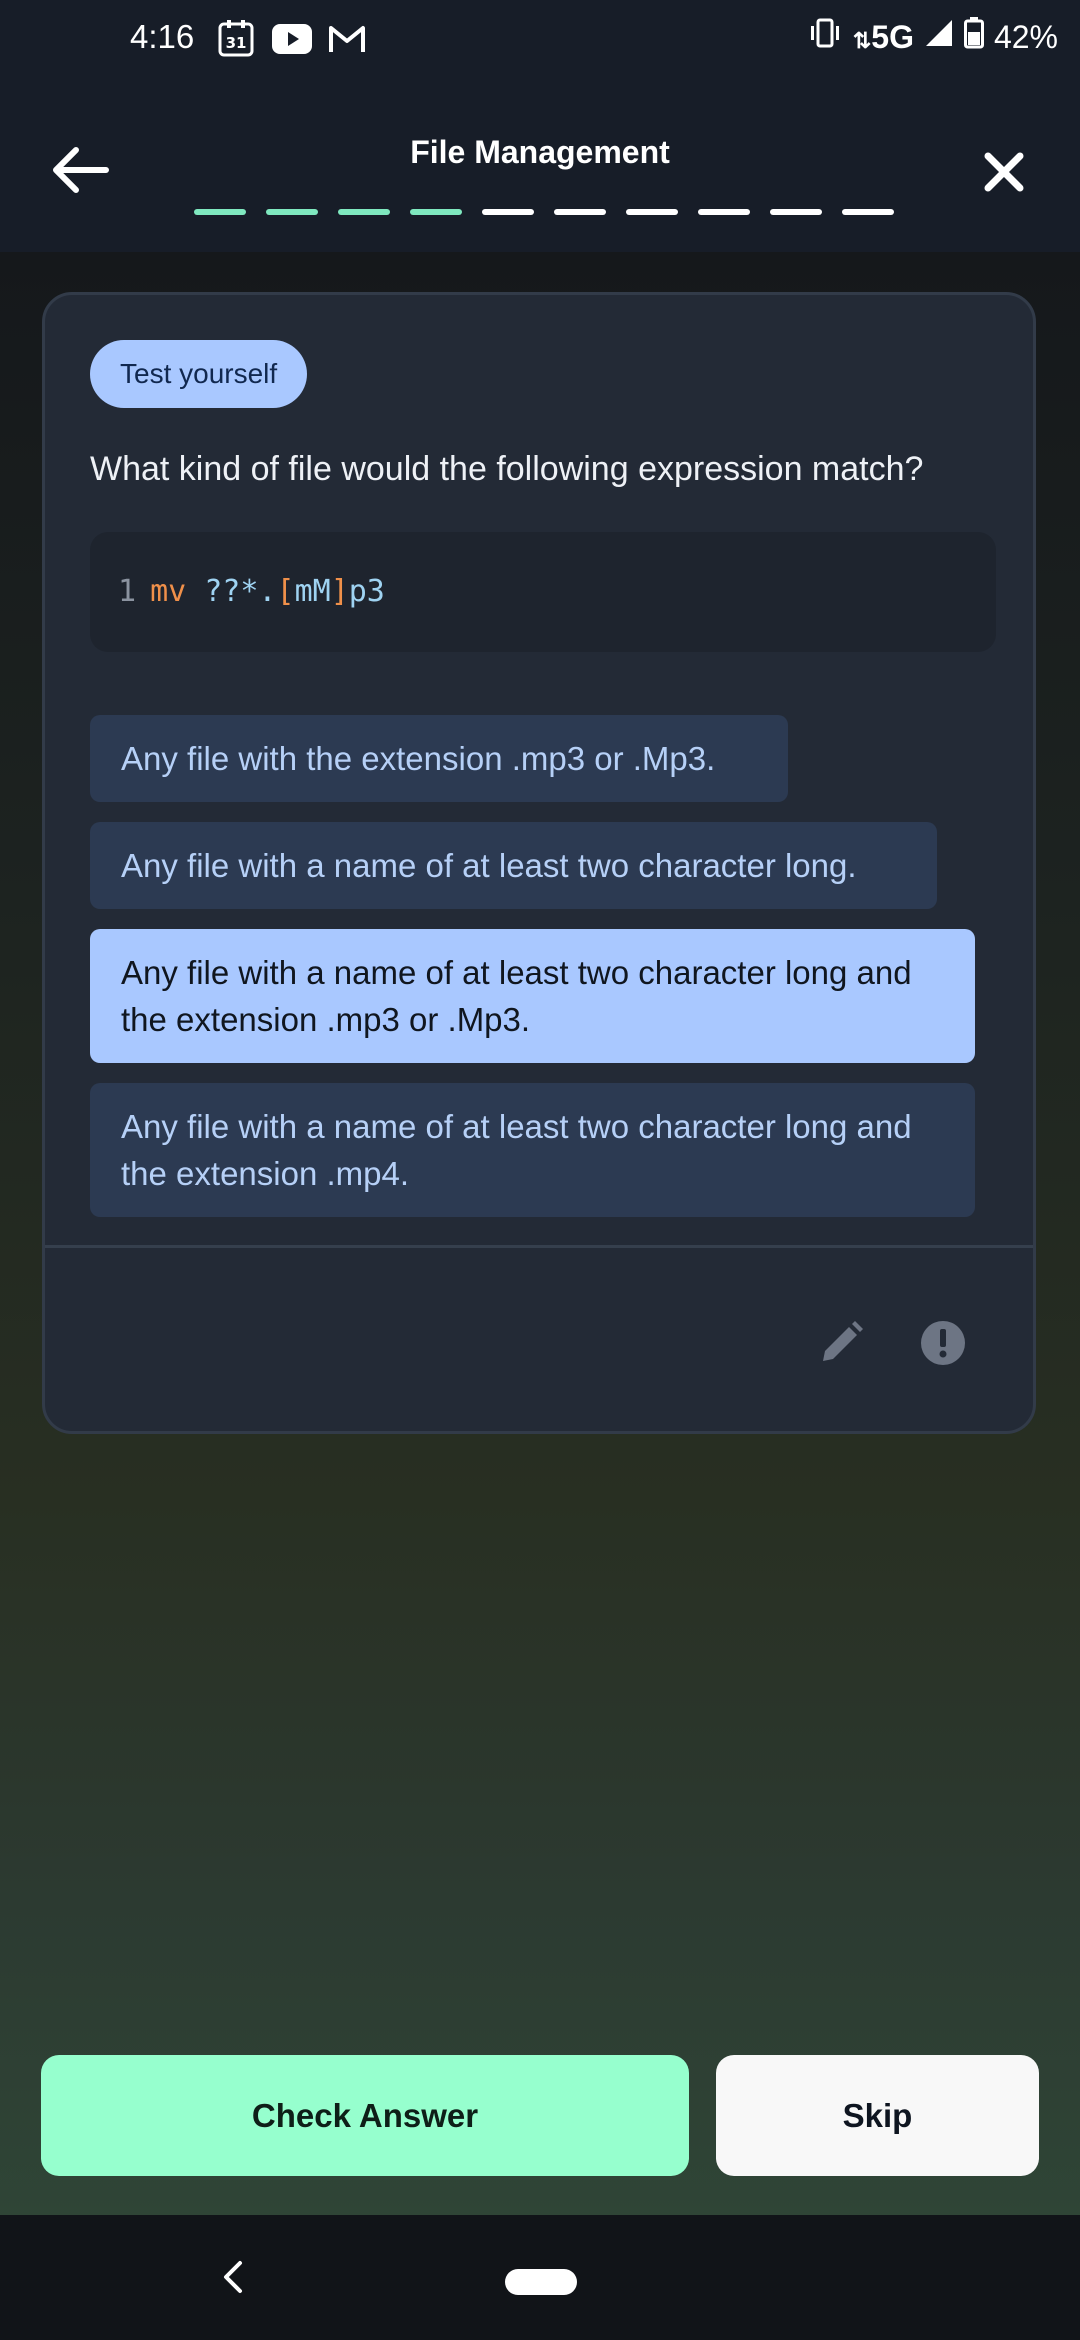 The height and width of the screenshot is (2340, 1080). I want to click on test-yourself-badge: Test yourself, so click(199, 374).